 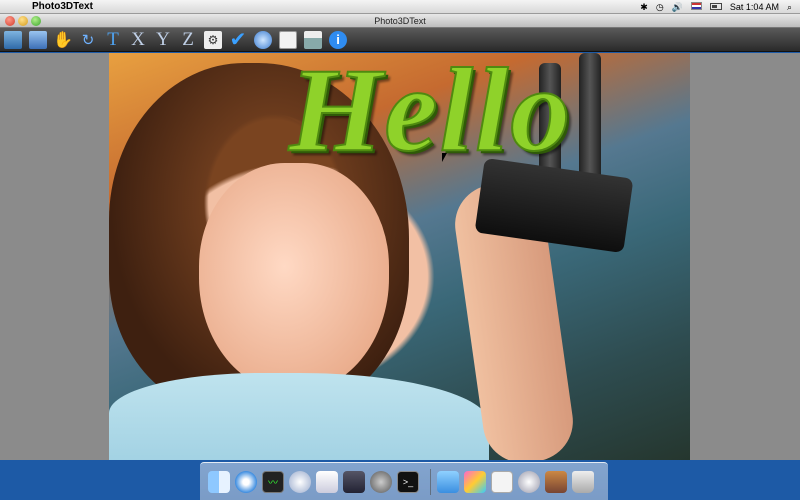 I want to click on z-axis-icon: Z, so click(x=188, y=40).